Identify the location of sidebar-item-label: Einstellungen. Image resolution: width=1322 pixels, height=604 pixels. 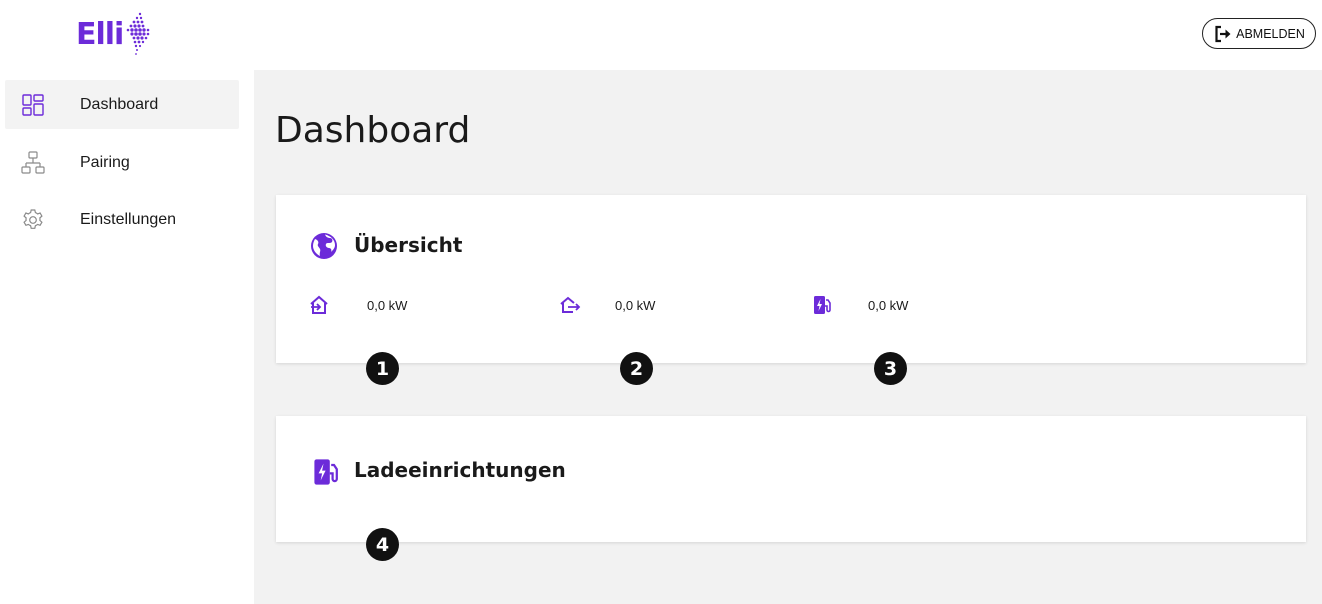
(128, 219).